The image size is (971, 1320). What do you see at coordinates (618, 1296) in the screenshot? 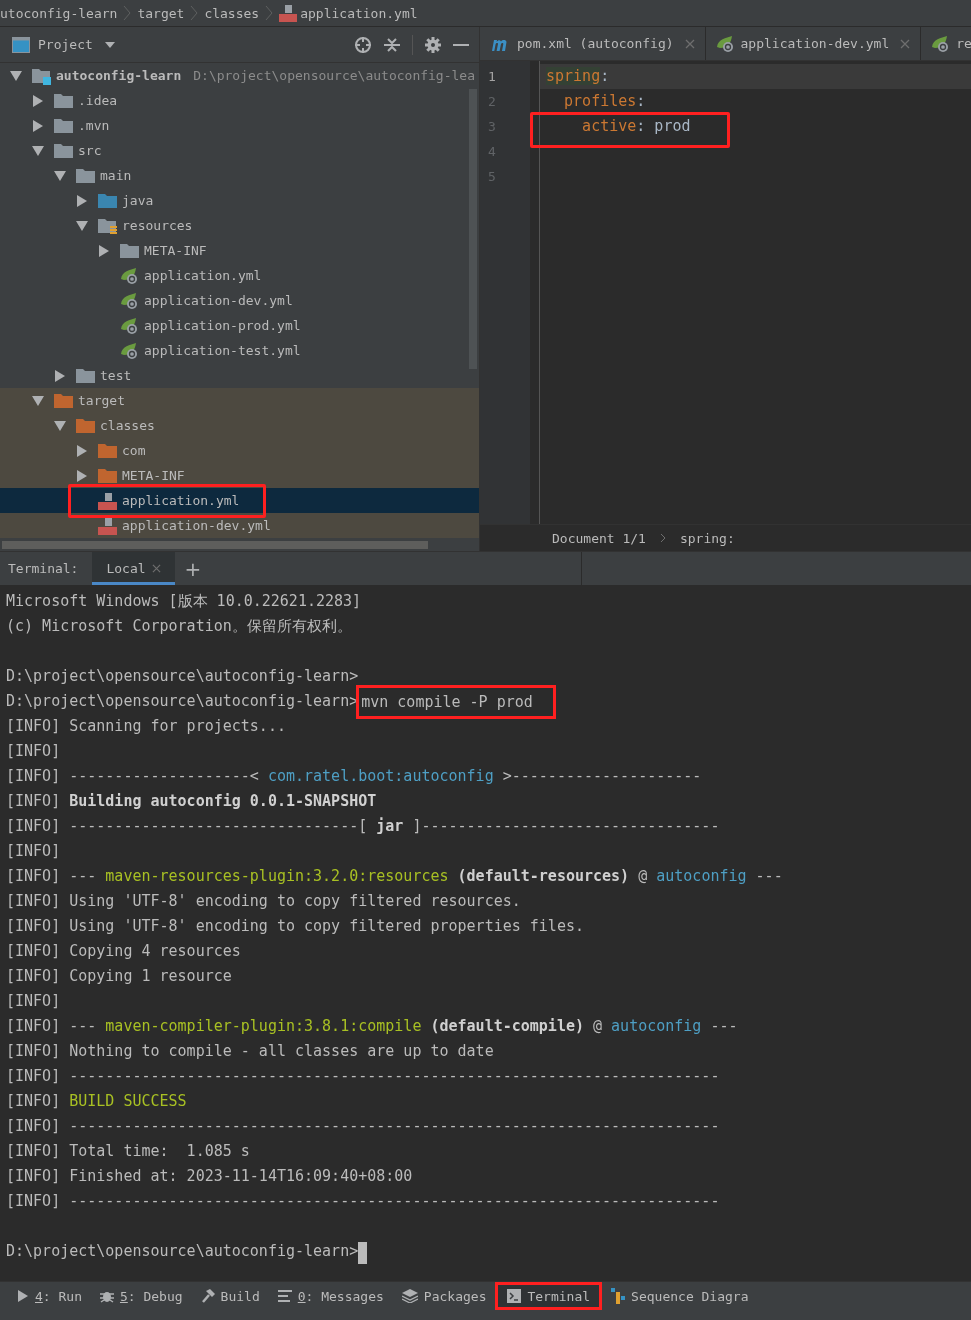
I see `sequence-diagram-icon` at bounding box center [618, 1296].